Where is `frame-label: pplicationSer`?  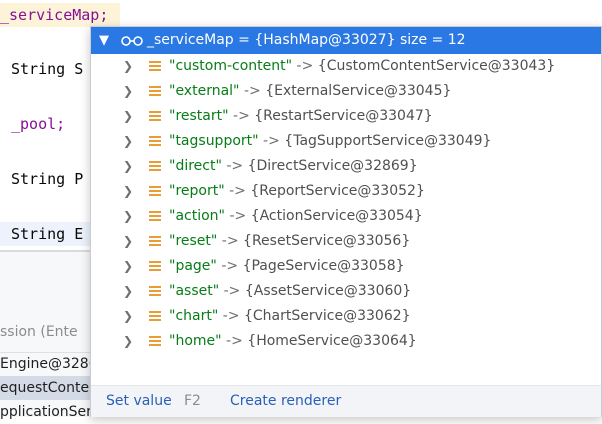 frame-label: pplicationSer is located at coordinates (46, 412).